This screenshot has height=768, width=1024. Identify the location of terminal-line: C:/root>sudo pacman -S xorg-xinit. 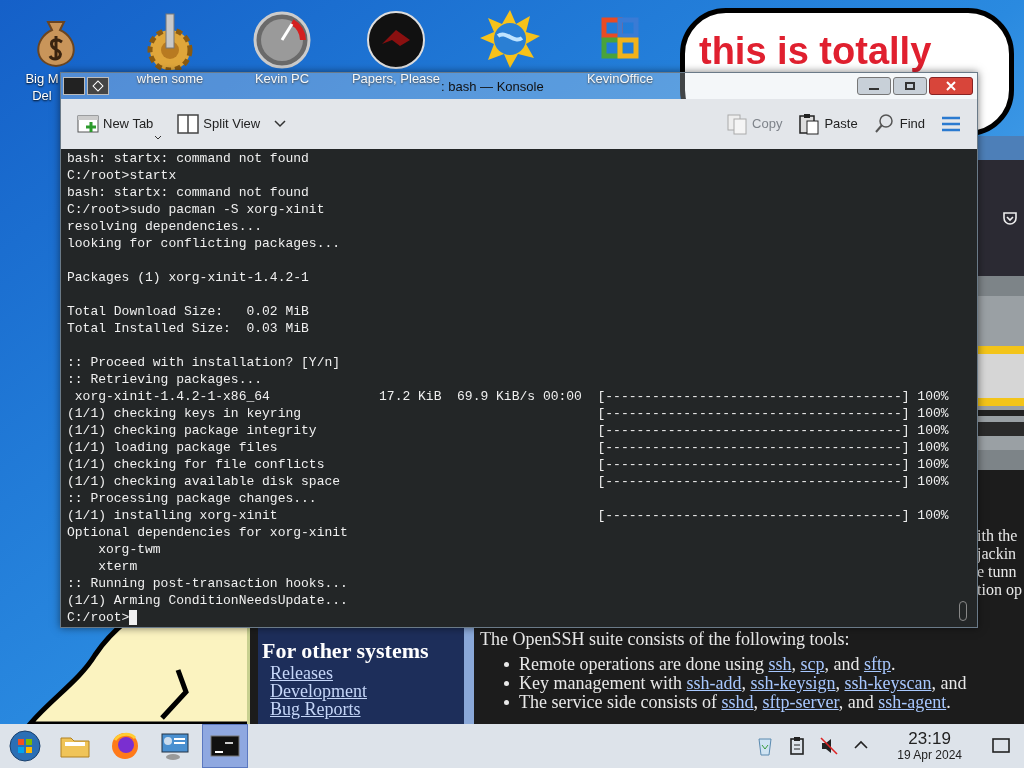
(196, 209).